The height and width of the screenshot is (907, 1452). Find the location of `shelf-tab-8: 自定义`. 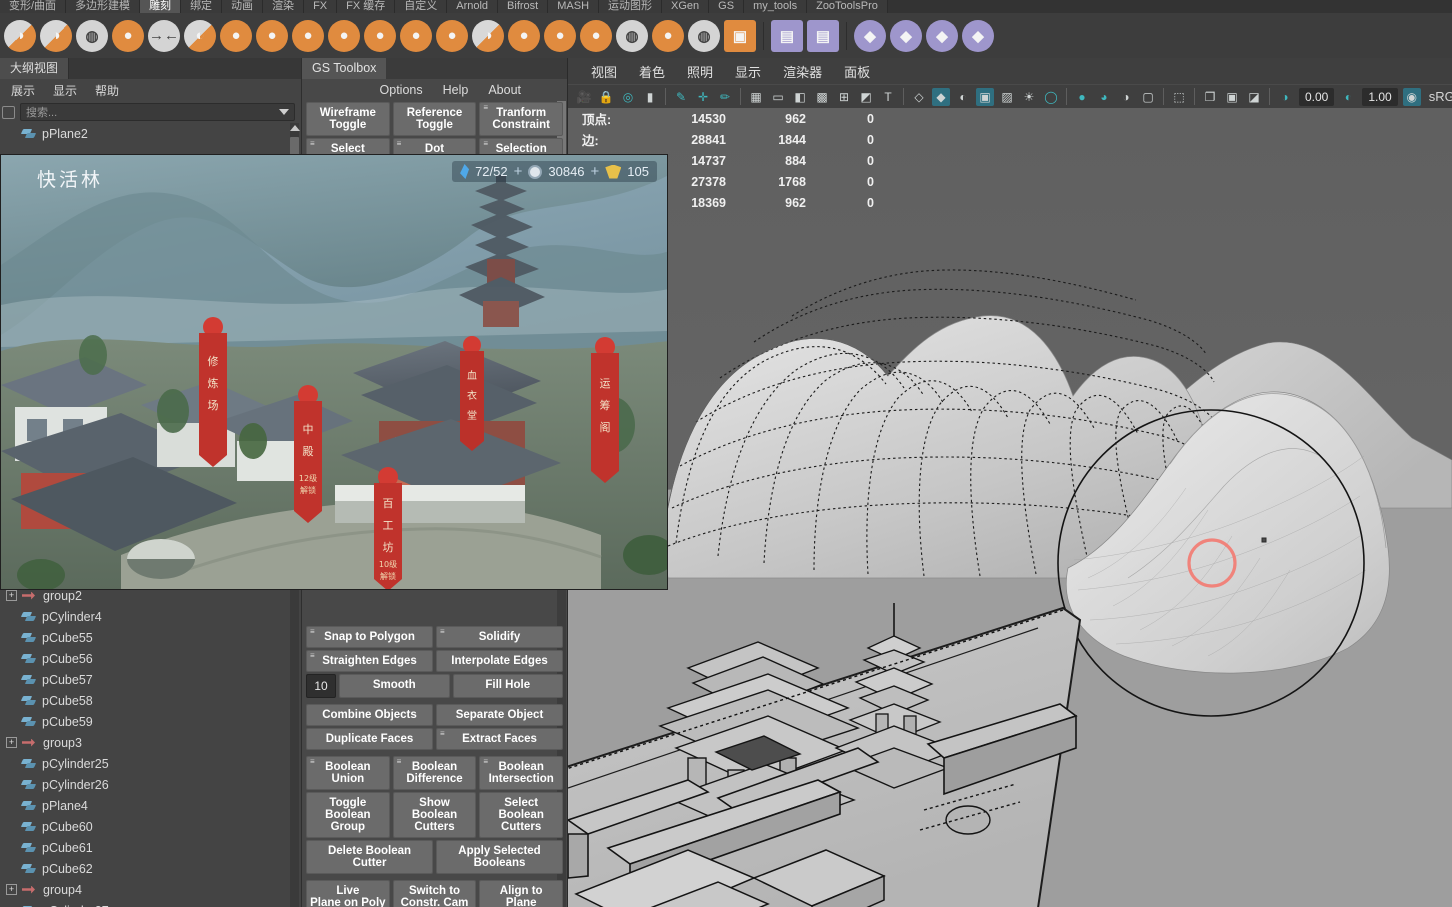

shelf-tab-8: 自定义 is located at coordinates (421, 6).